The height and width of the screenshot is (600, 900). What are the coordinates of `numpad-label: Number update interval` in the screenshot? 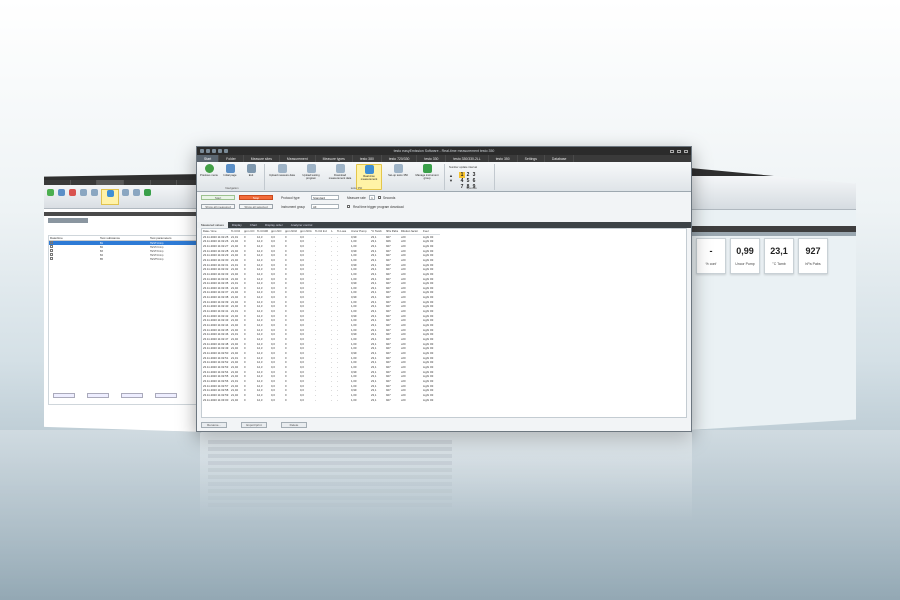 It's located at (463, 167).